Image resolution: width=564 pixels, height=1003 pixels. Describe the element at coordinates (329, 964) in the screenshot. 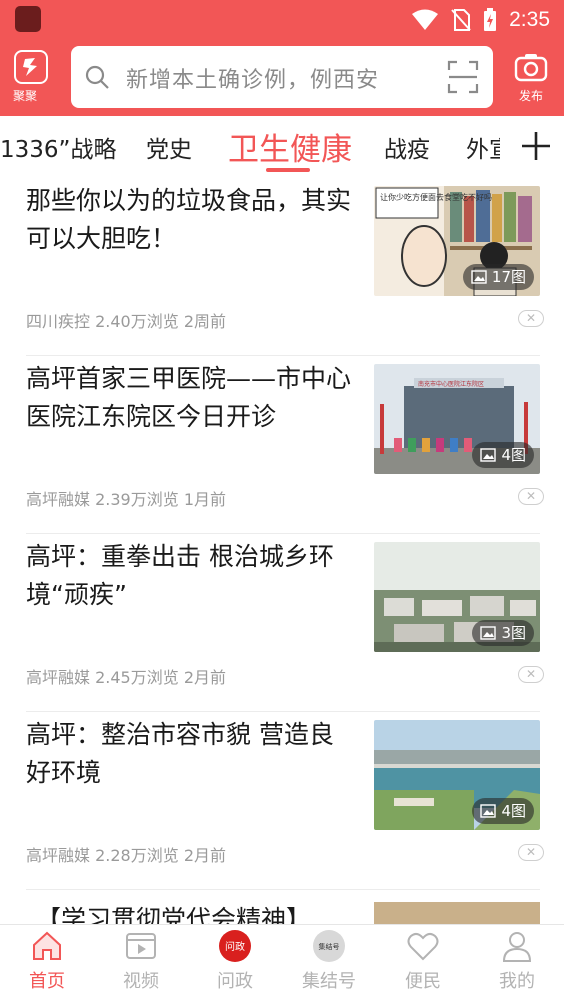

I see `nav-jijiehao: 集结号 集结号` at that location.